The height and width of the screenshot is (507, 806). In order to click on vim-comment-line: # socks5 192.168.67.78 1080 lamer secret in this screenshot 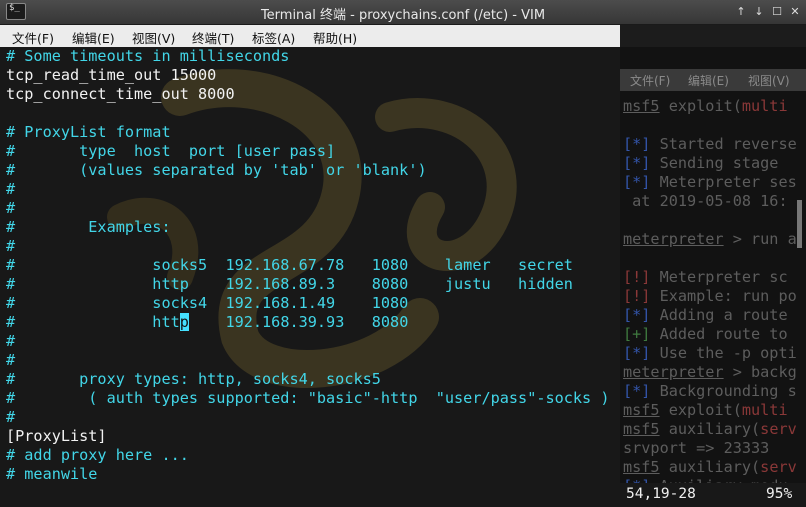, I will do `click(289, 265)`.